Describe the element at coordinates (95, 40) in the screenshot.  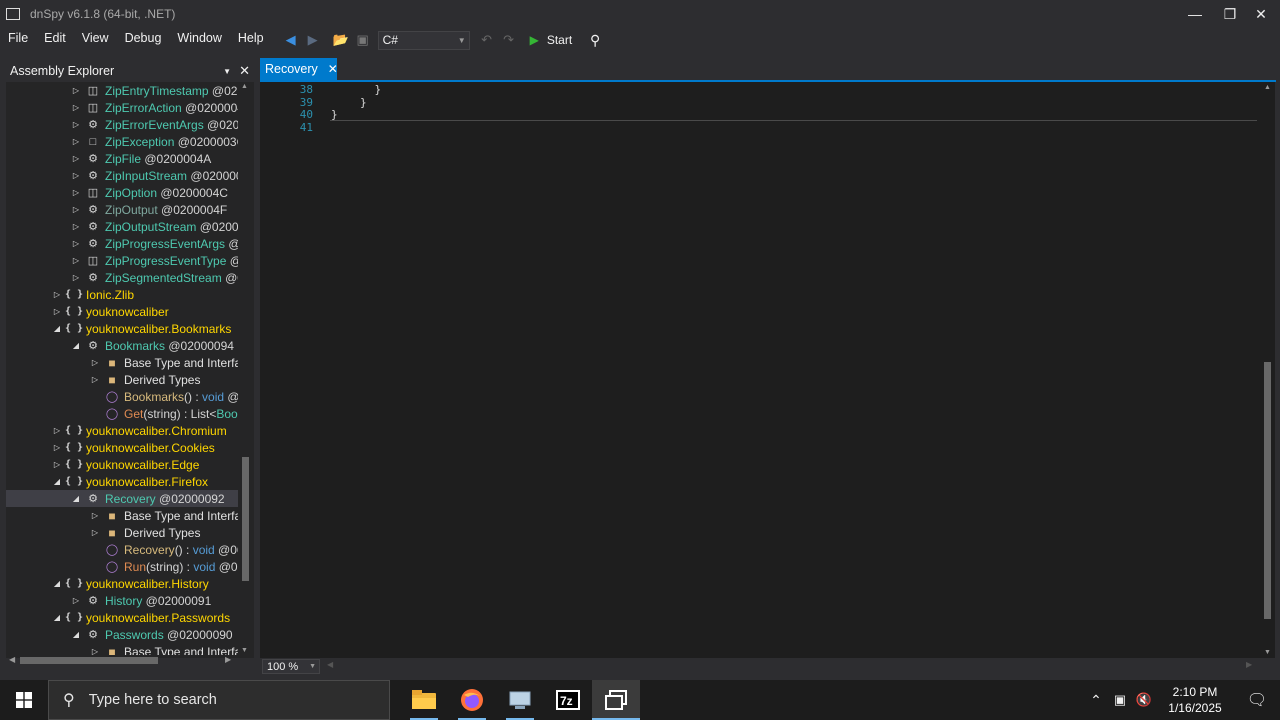
I see `menu-view: View` at that location.